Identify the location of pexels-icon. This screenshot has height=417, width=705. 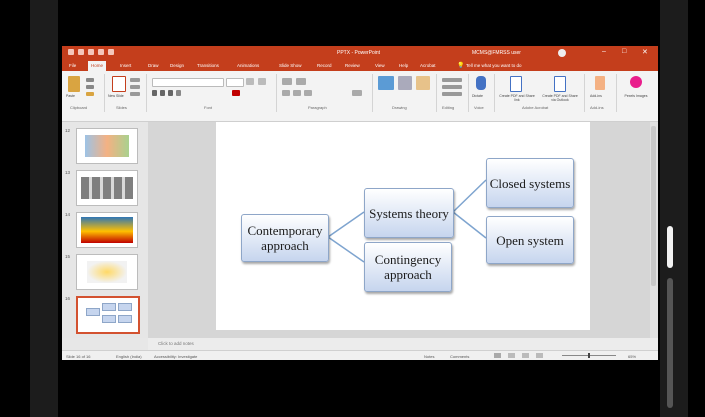
(636, 82).